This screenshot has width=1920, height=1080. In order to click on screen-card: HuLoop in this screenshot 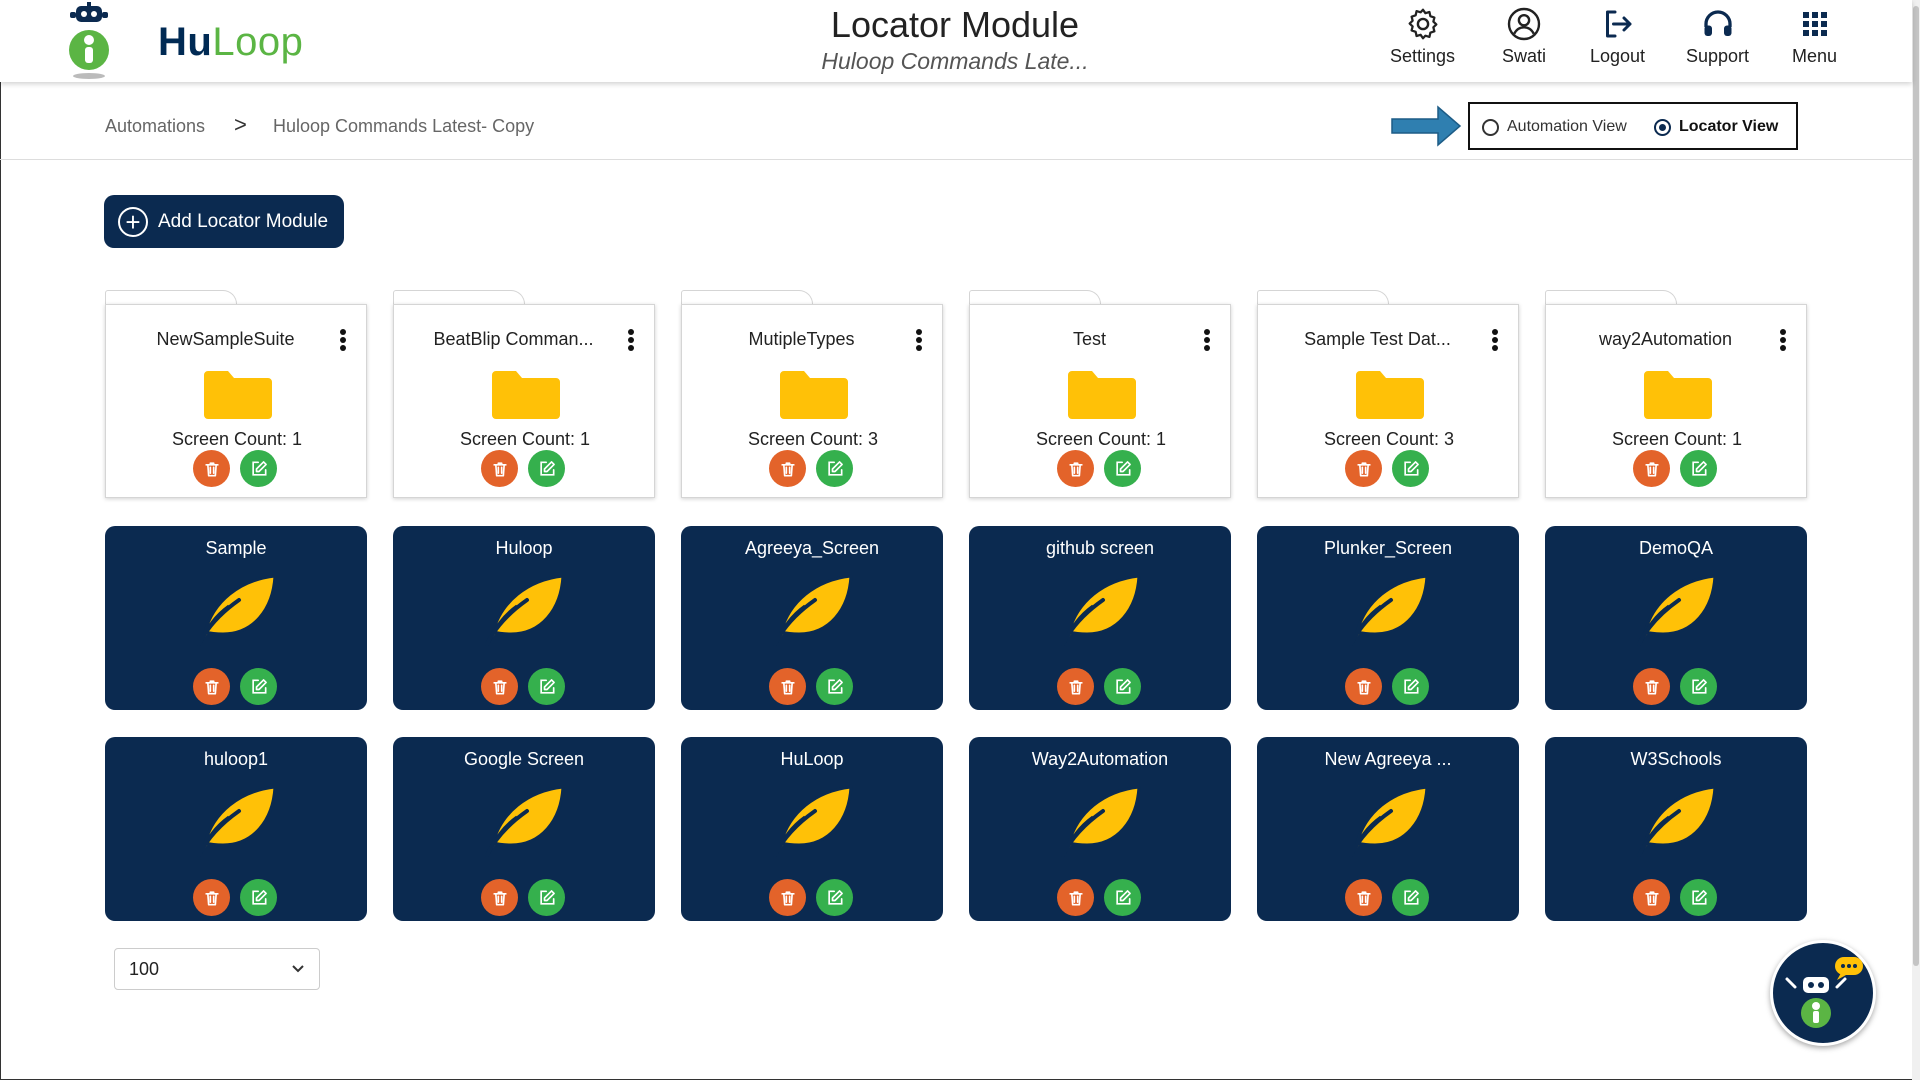, I will do `click(812, 829)`.